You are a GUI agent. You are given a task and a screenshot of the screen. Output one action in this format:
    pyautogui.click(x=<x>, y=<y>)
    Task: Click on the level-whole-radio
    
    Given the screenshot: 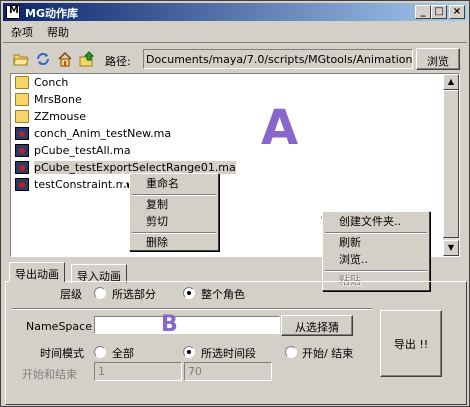 What is the action you would take?
    pyautogui.click(x=189, y=293)
    